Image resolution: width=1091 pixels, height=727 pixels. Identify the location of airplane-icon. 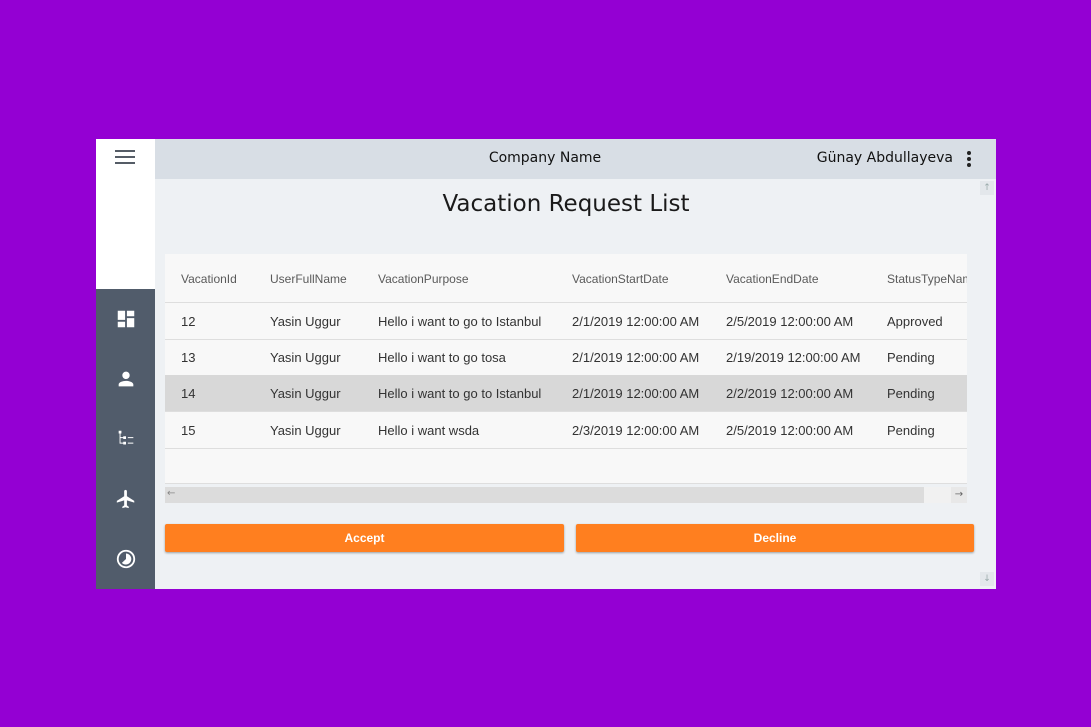
(125, 499).